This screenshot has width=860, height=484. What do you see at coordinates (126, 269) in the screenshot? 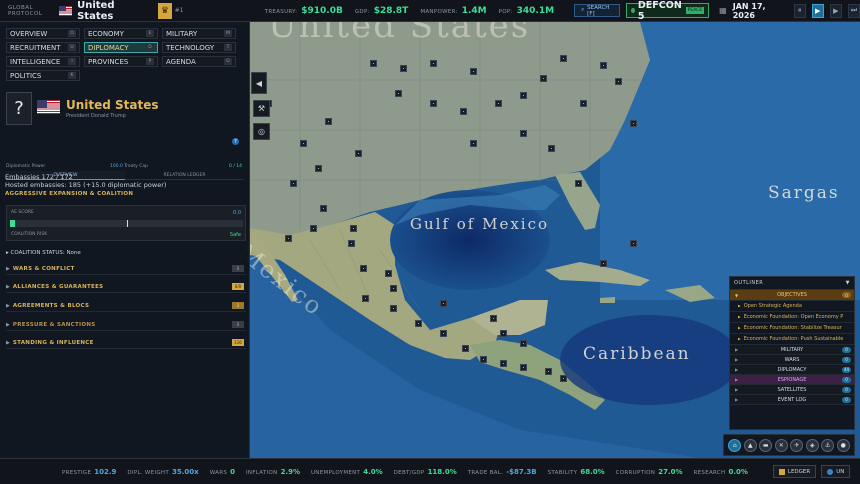
I see `section-wars-conflict: ▶ WARS & CONFLICT 0` at bounding box center [126, 269].